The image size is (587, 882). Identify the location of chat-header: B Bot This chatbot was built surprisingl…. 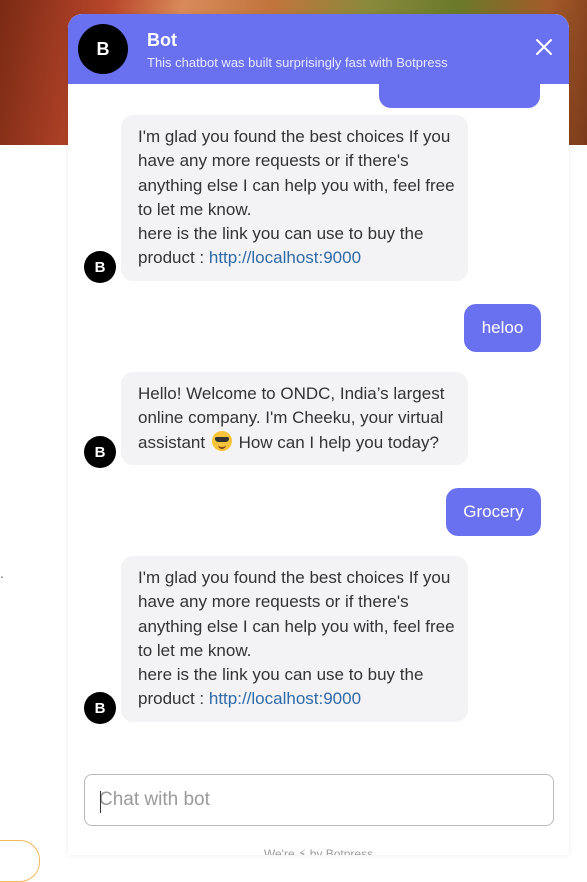
(318, 49).